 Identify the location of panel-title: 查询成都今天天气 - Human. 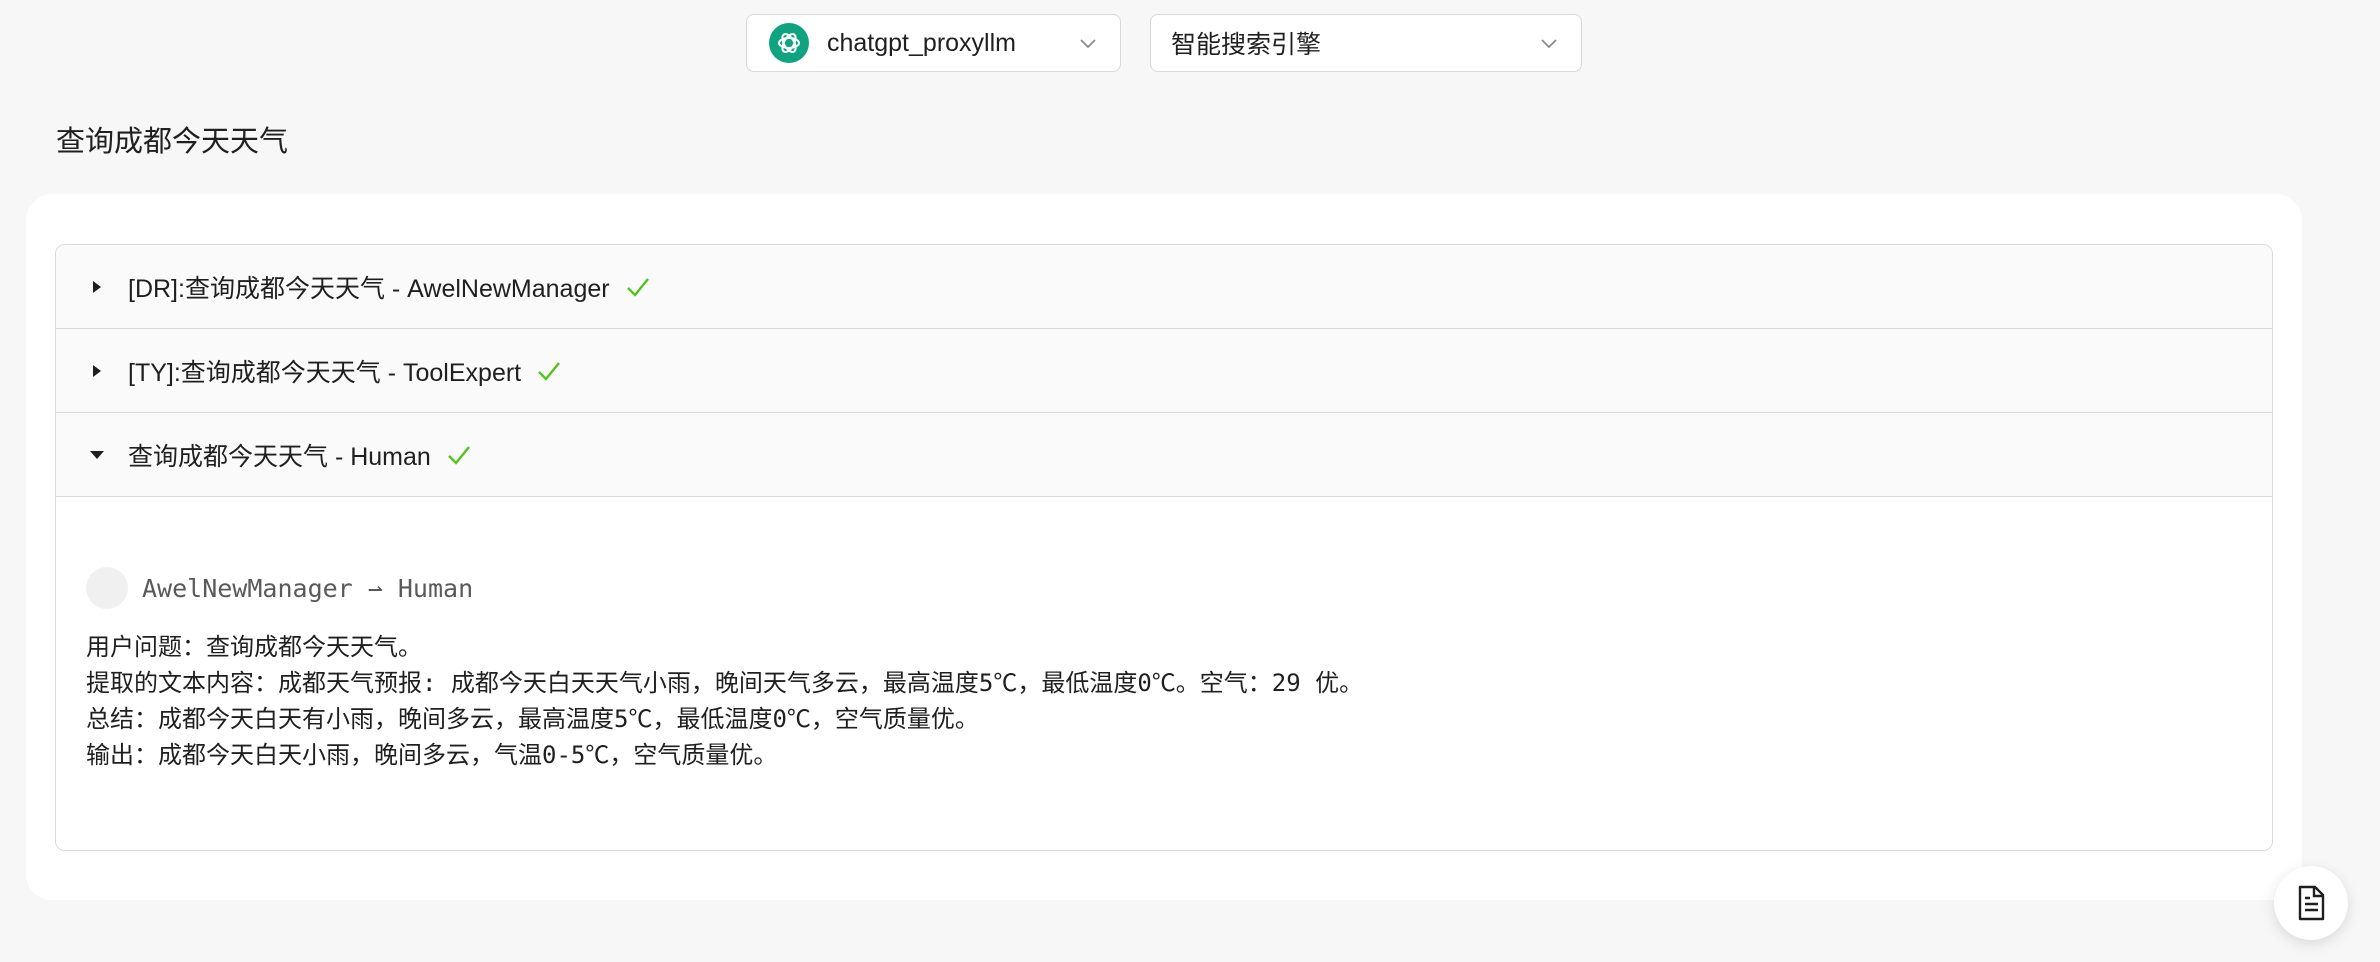
(279, 456).